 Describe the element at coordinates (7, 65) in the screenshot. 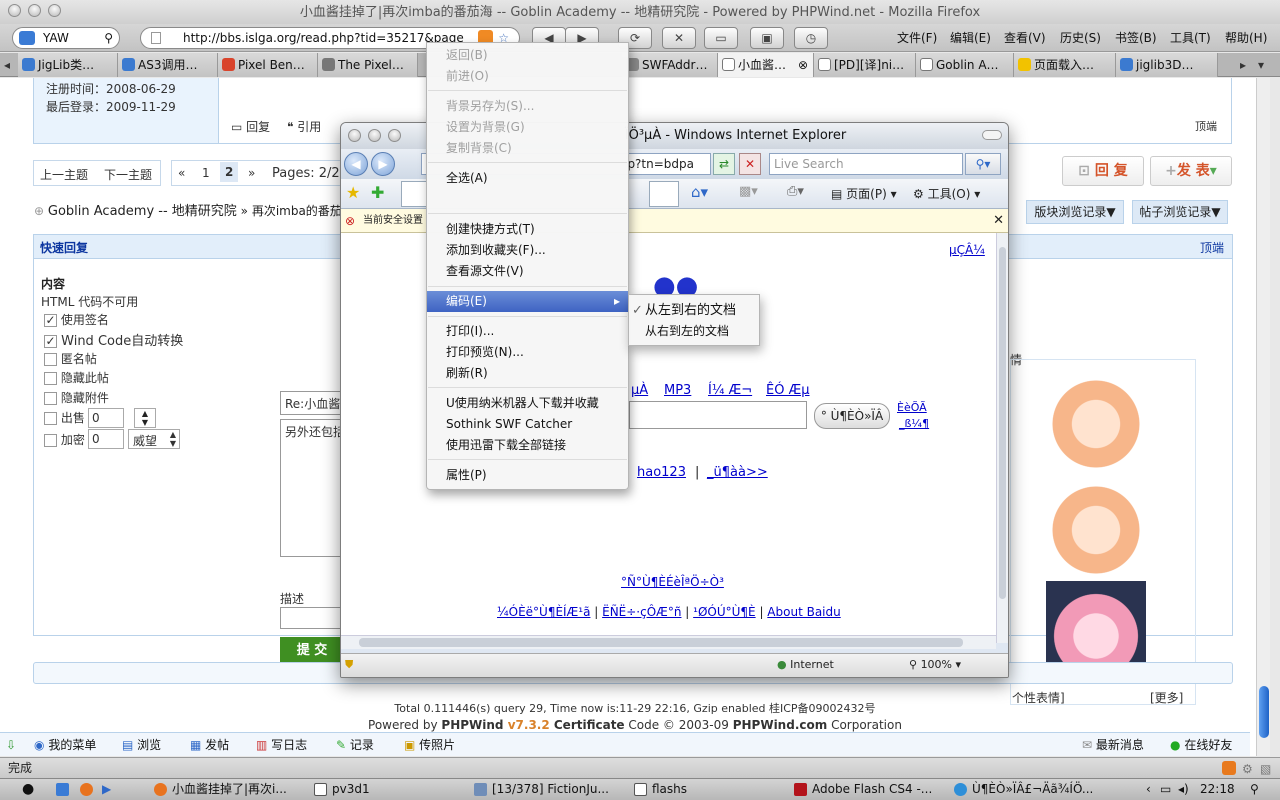

I see `tabs-scroll-left-icon: ◂` at that location.